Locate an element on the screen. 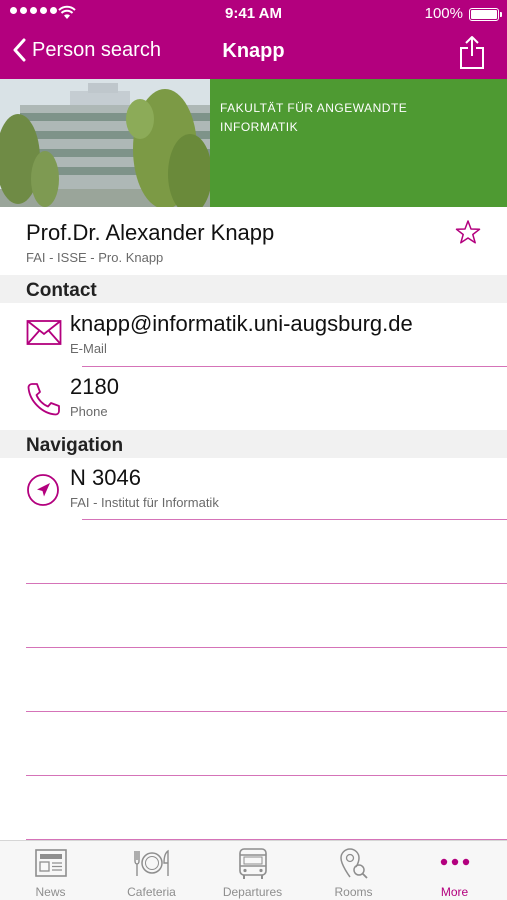  back-button: Person search is located at coordinates (86, 50).